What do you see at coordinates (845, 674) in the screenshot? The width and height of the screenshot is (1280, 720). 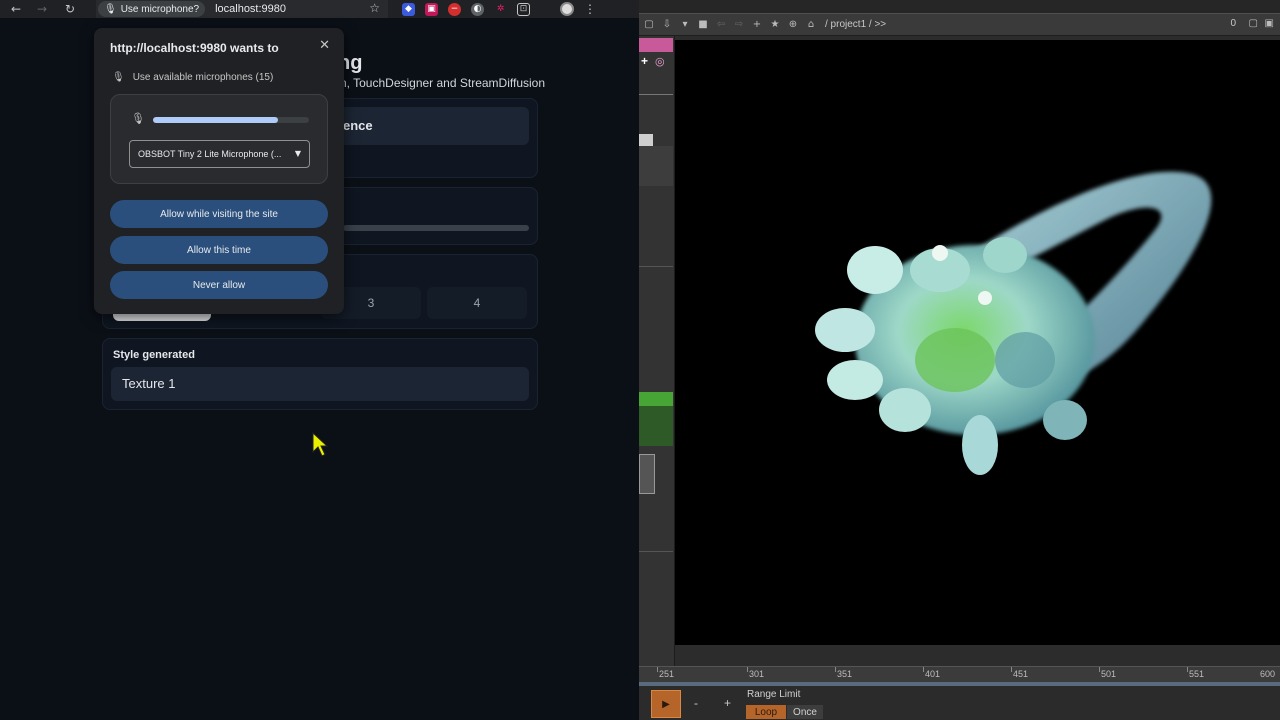 I see `timeline-tick: 351` at bounding box center [845, 674].